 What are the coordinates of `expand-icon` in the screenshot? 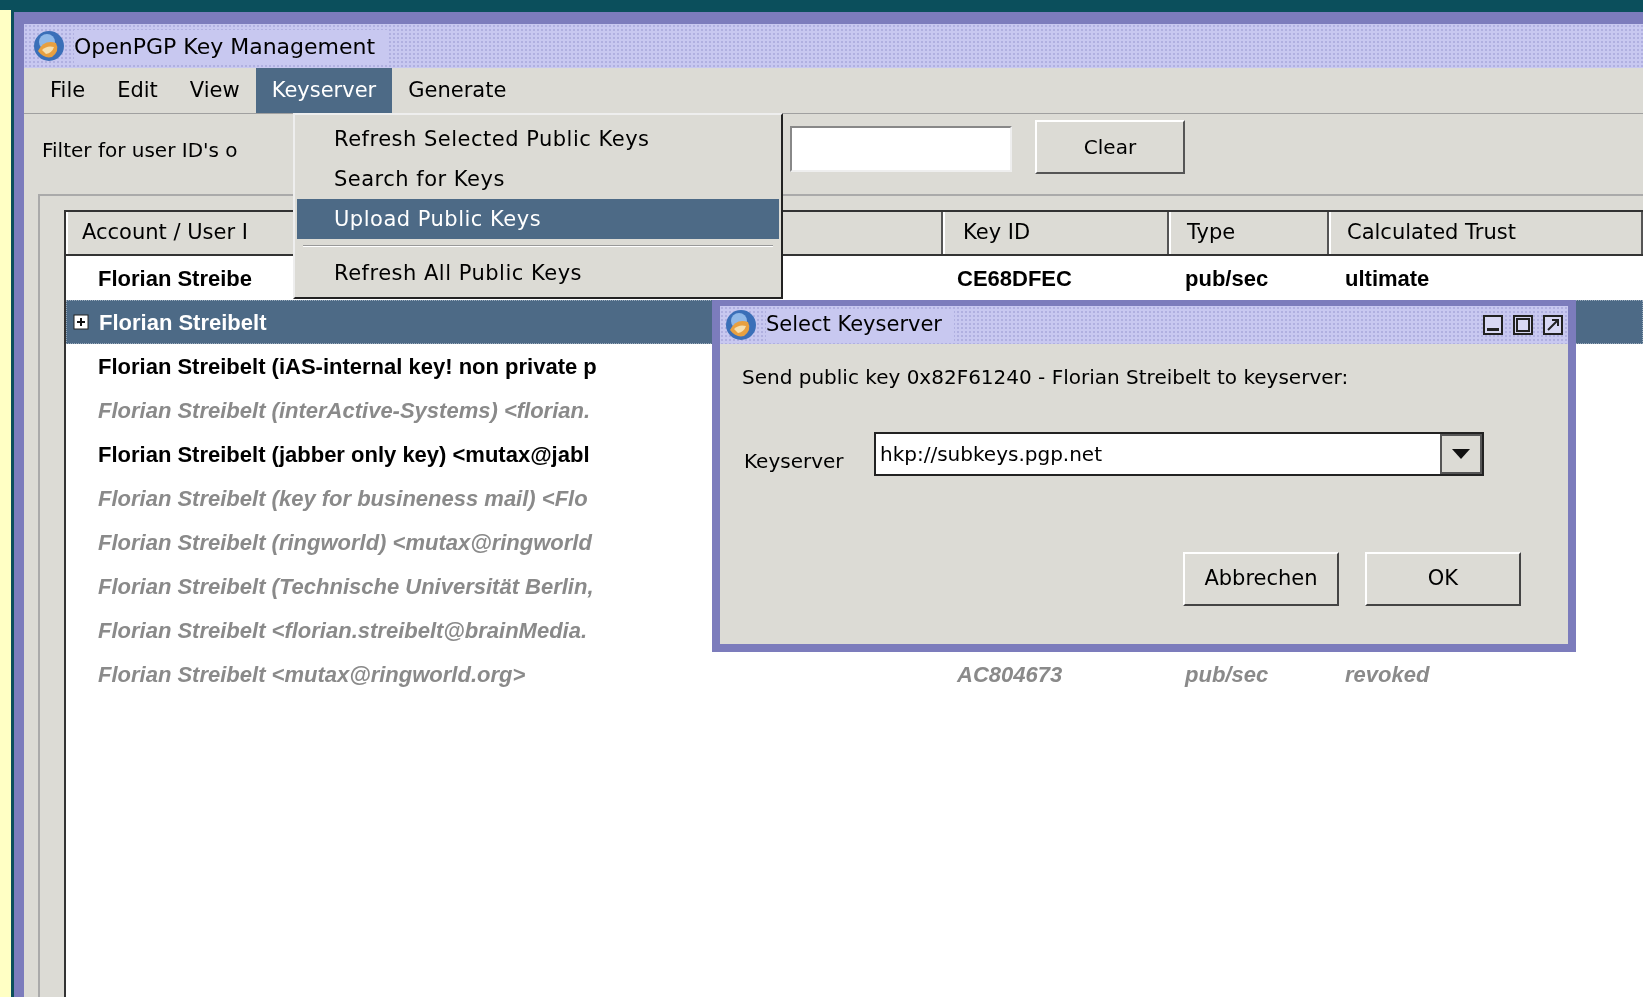 It's located at (81, 322).